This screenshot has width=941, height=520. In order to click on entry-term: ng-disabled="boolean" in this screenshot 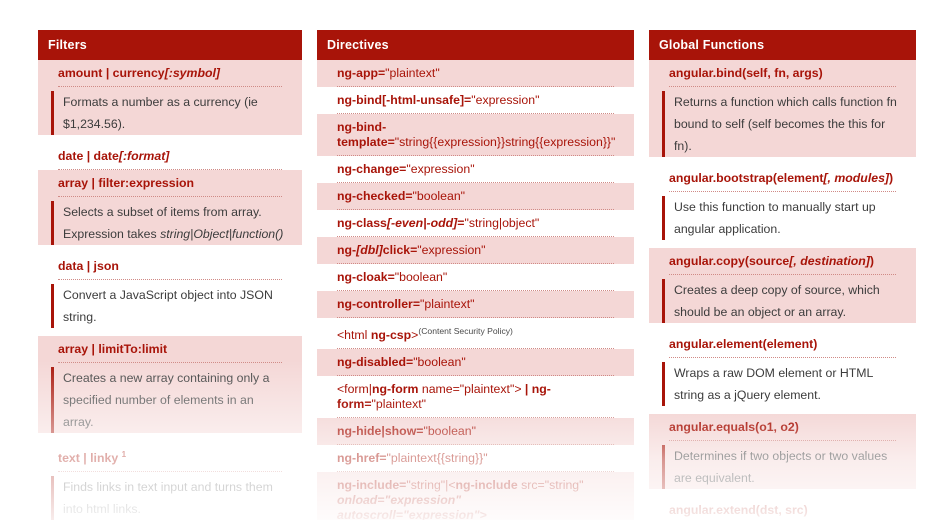, I will do `click(475, 363)`.